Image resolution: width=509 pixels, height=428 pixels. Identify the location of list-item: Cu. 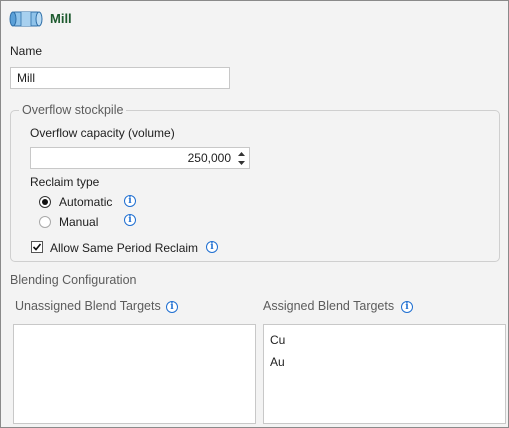
(277, 340).